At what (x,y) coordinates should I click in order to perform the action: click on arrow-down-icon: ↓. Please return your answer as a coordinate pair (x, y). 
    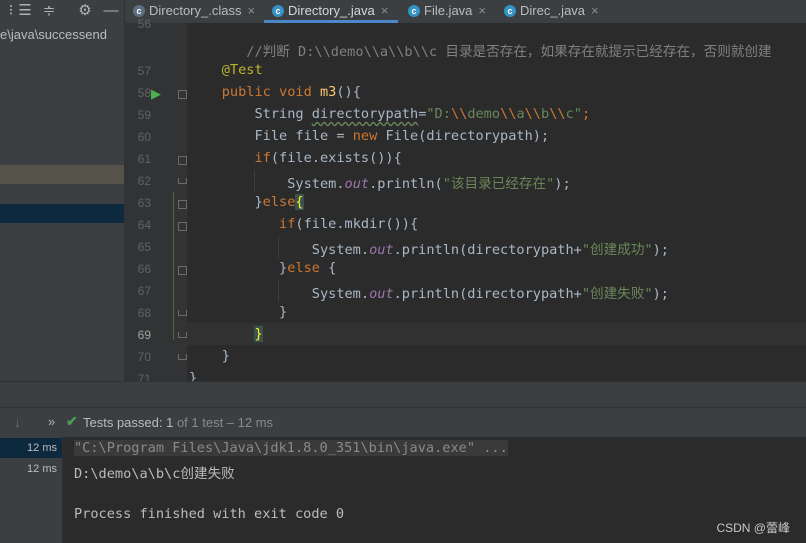
    Looking at the image, I should click on (17, 422).